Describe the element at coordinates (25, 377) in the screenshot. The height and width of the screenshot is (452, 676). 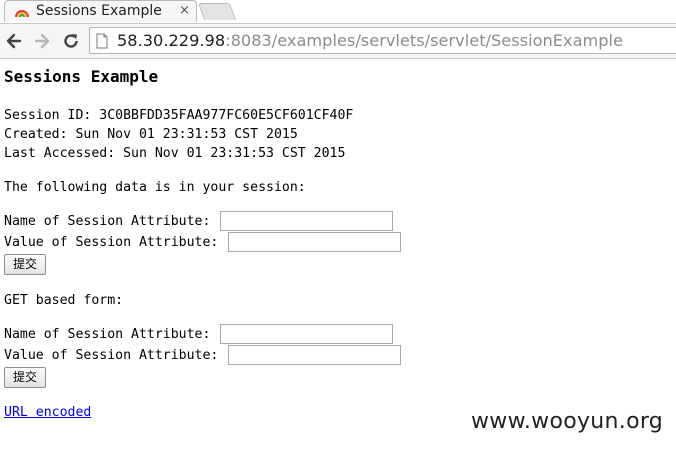
I see `get-submit-button: 提交` at that location.